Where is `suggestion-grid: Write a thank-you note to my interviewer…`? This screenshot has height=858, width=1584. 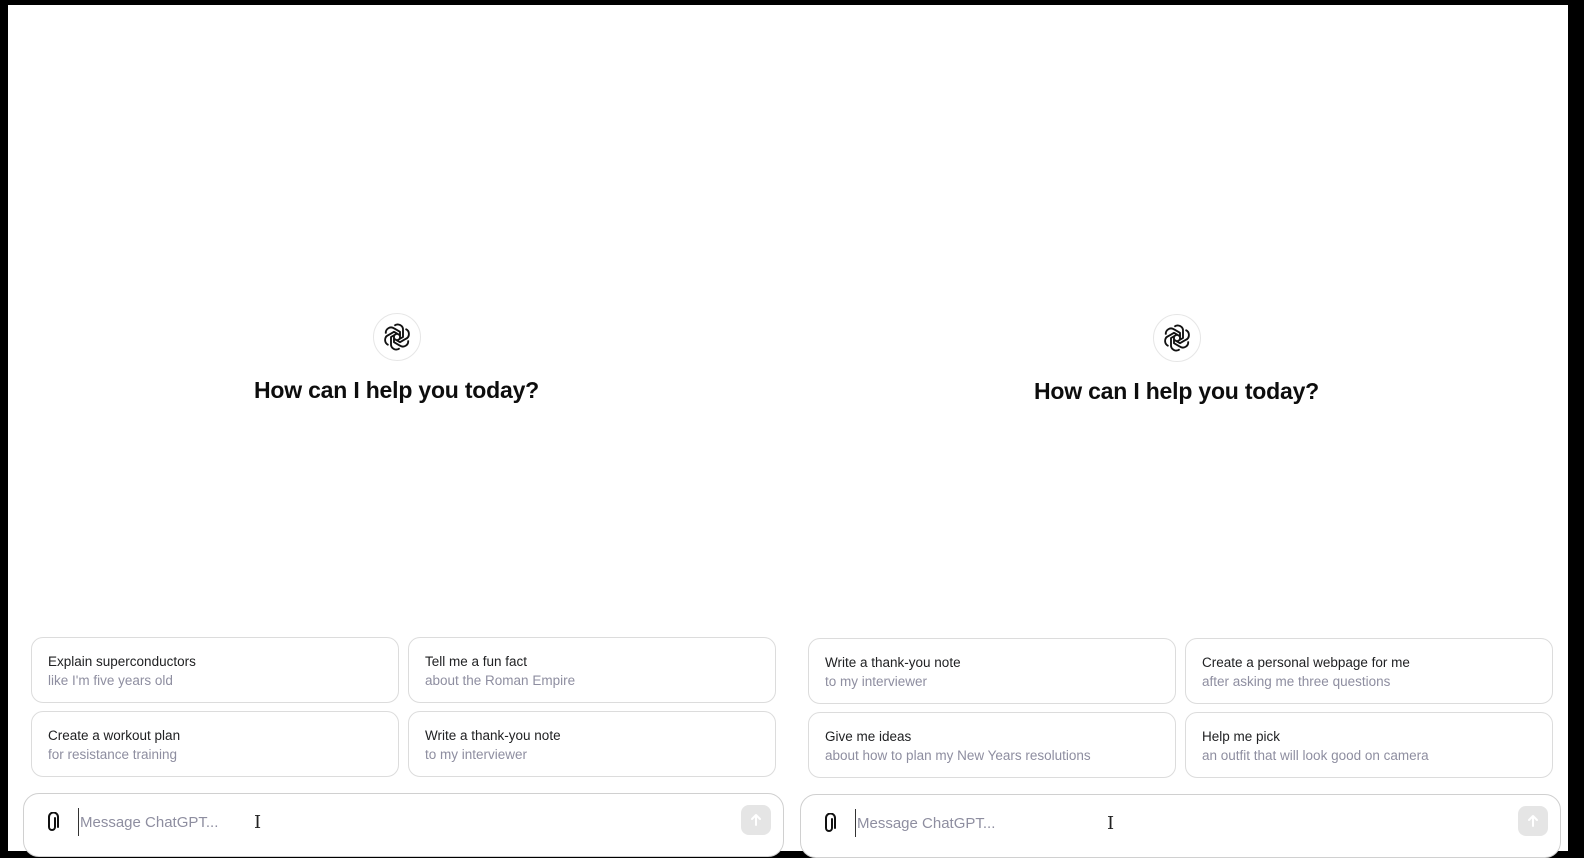 suggestion-grid: Write a thank-you note to my interviewer… is located at coordinates (1180, 708).